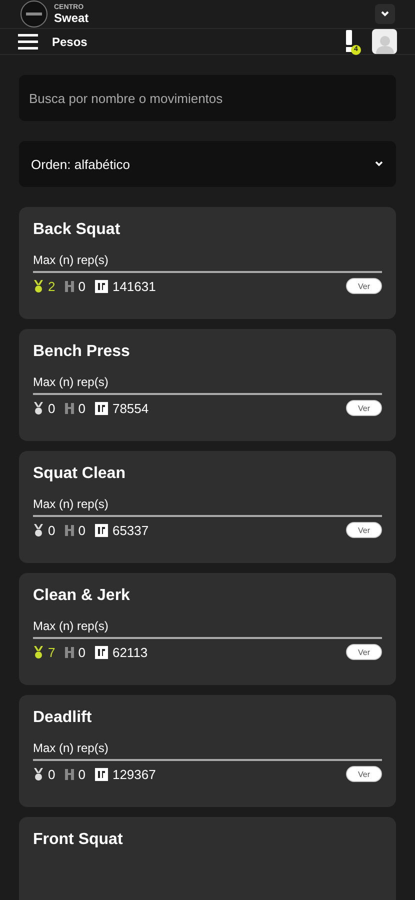  I want to click on entry-number: 141631, so click(134, 286).